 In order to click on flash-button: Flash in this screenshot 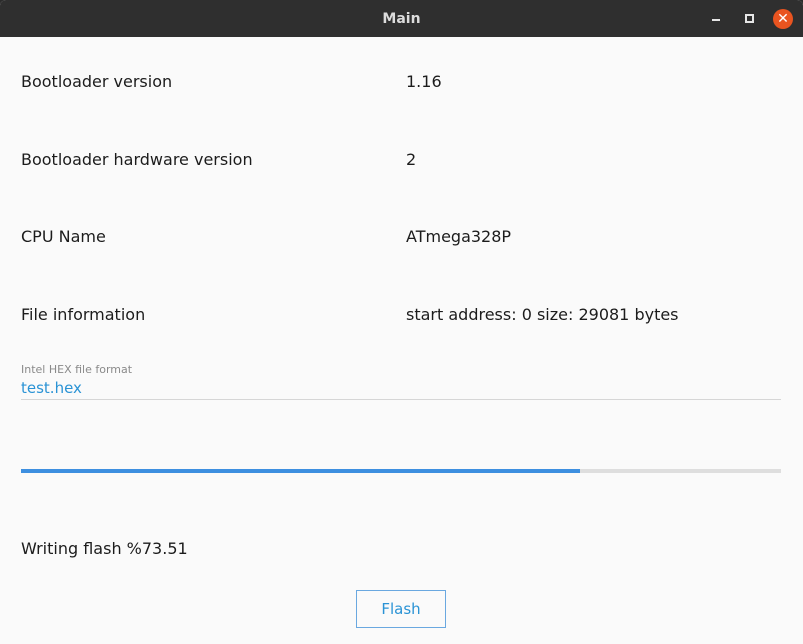, I will do `click(401, 609)`.